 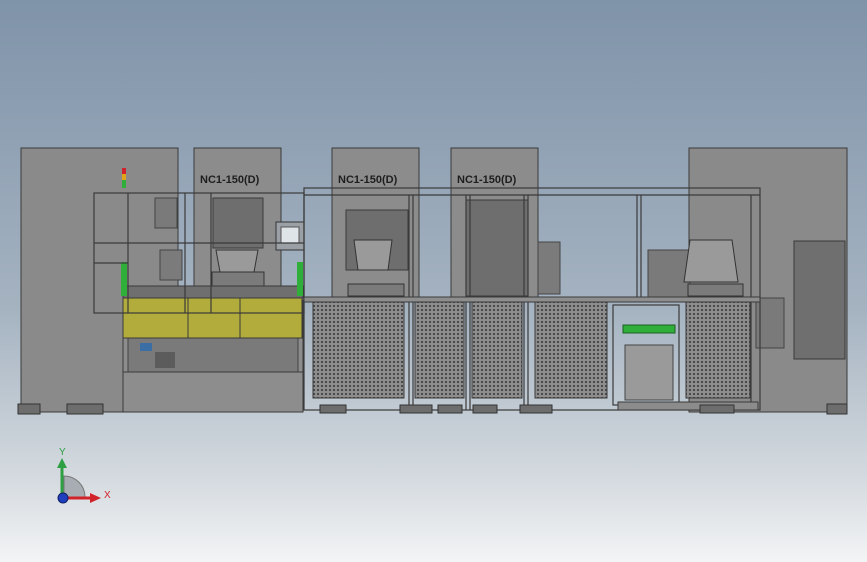 I want to click on y-axis-arrowhead, so click(x=62, y=463).